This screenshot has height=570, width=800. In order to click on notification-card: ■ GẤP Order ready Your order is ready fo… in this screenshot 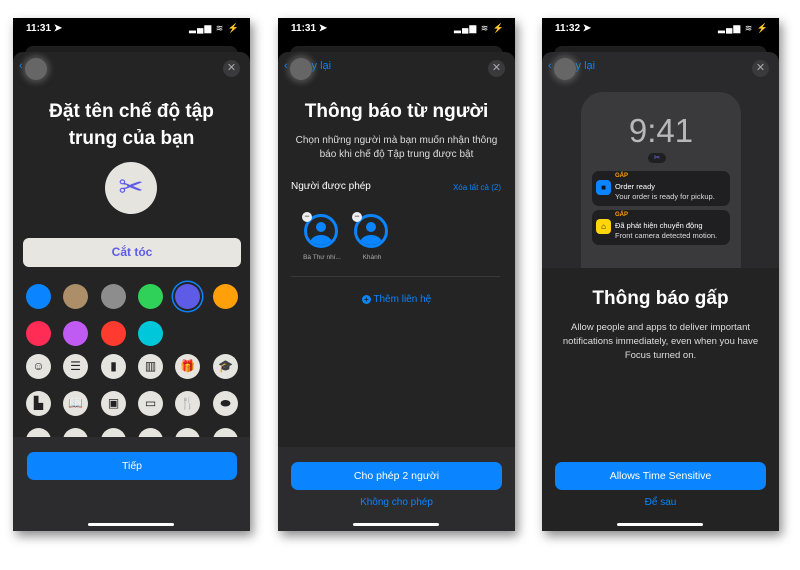, I will do `click(661, 188)`.